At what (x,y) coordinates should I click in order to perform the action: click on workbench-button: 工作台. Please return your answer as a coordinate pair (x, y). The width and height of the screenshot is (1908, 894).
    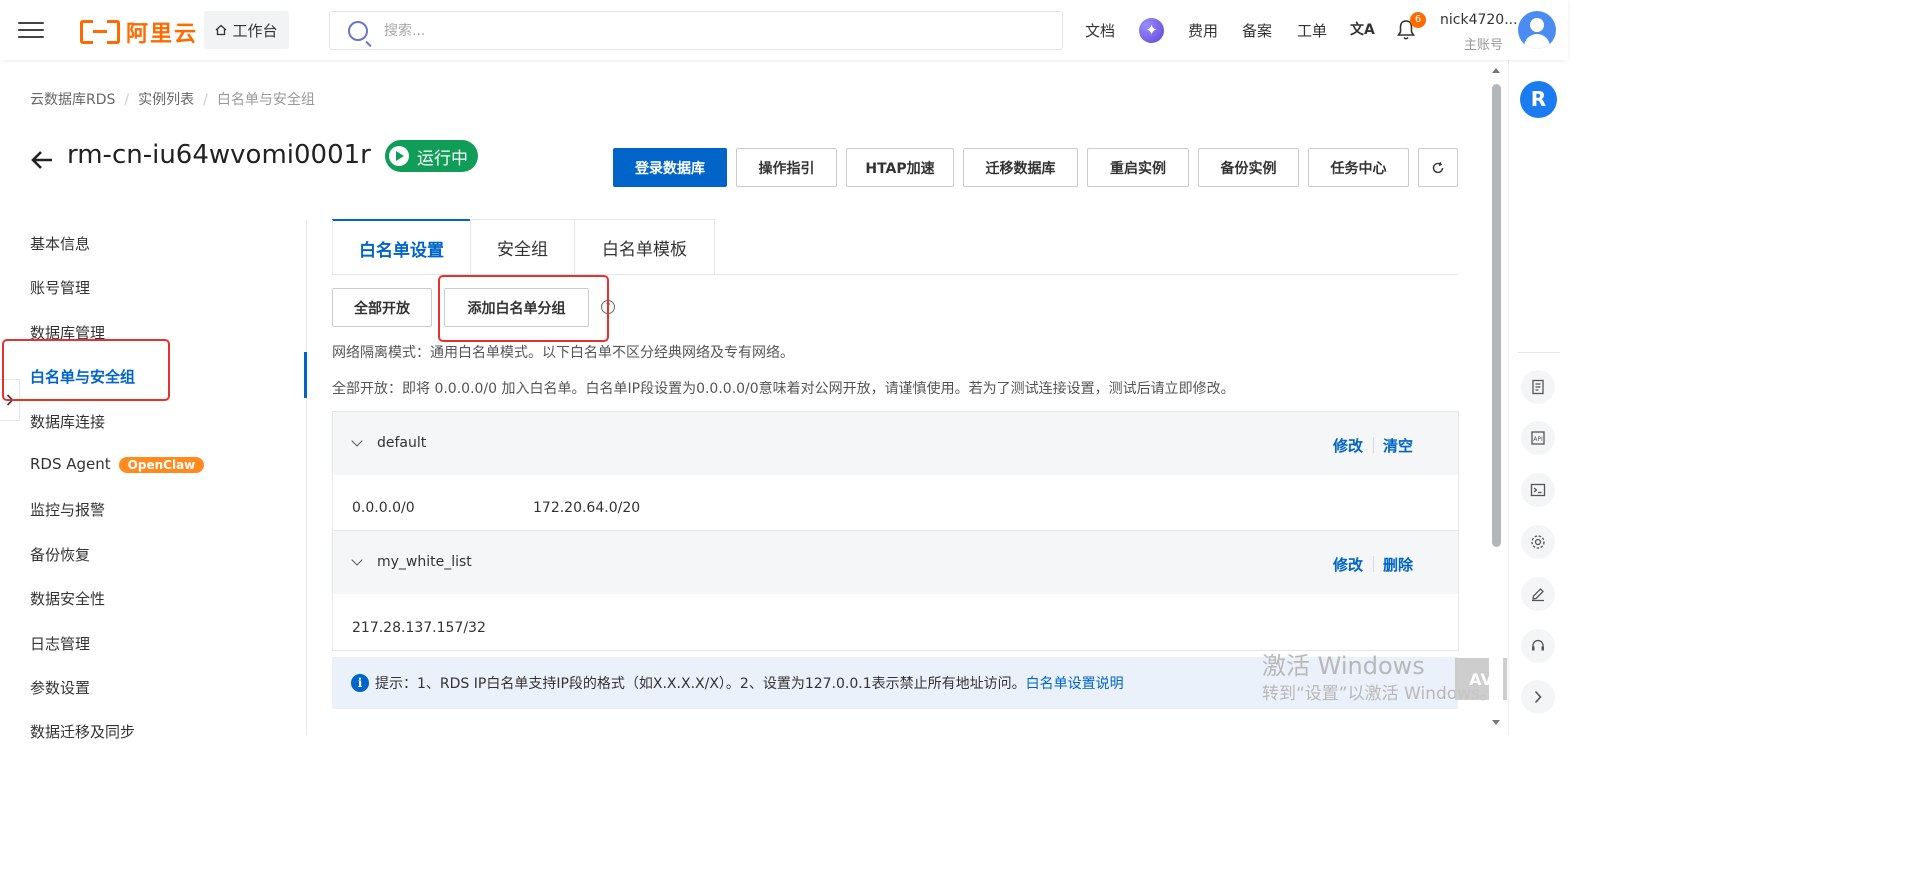
    Looking at the image, I should click on (246, 30).